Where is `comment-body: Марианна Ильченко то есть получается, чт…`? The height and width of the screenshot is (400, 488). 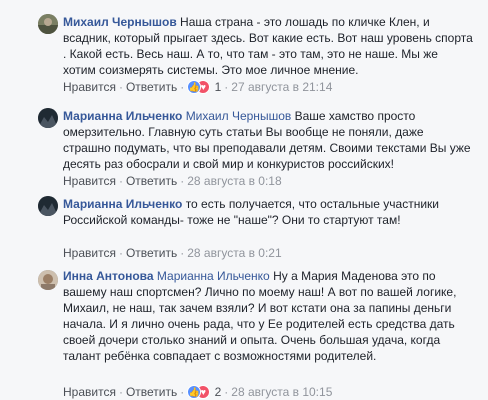 comment-body: Марианна Ильченко то есть получается, чт… is located at coordinates (268, 212).